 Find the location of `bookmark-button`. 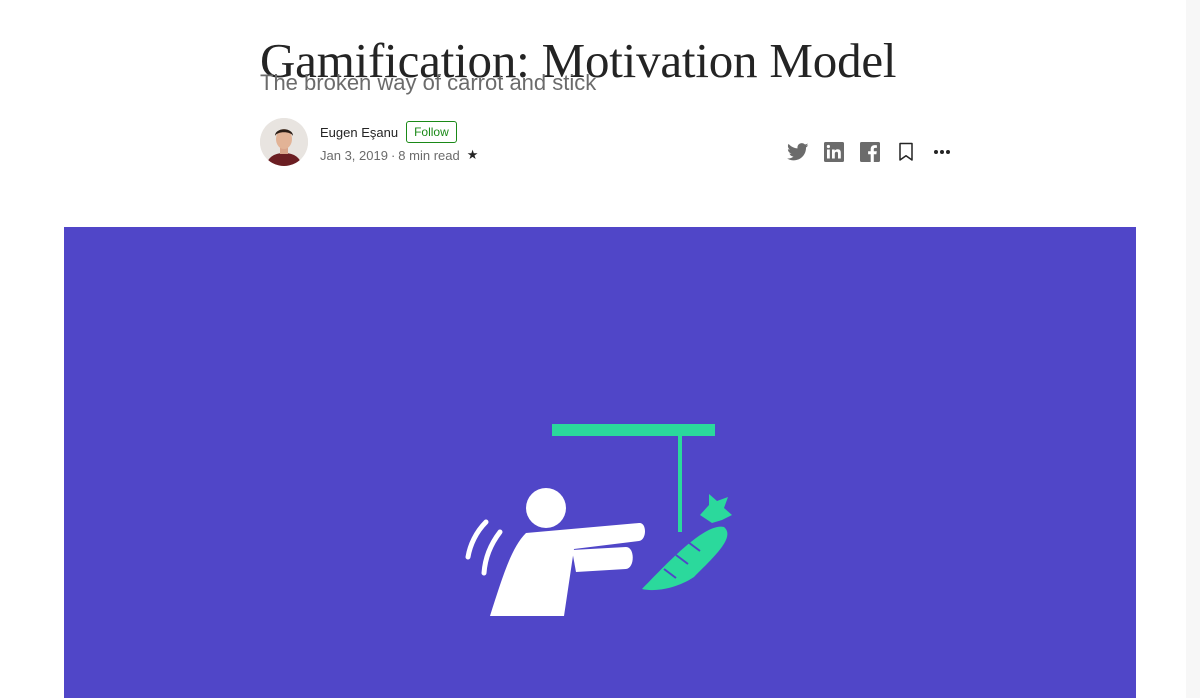

bookmark-button is located at coordinates (906, 152).